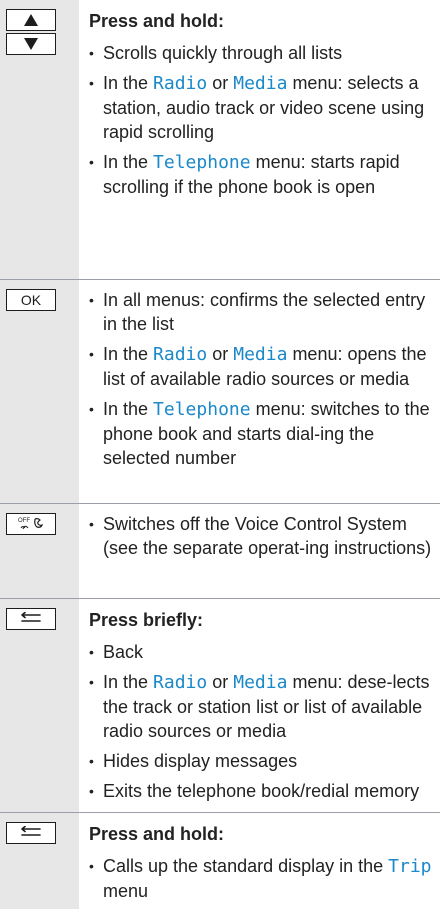  I want to click on svg-text: OFF, so click(24, 521).